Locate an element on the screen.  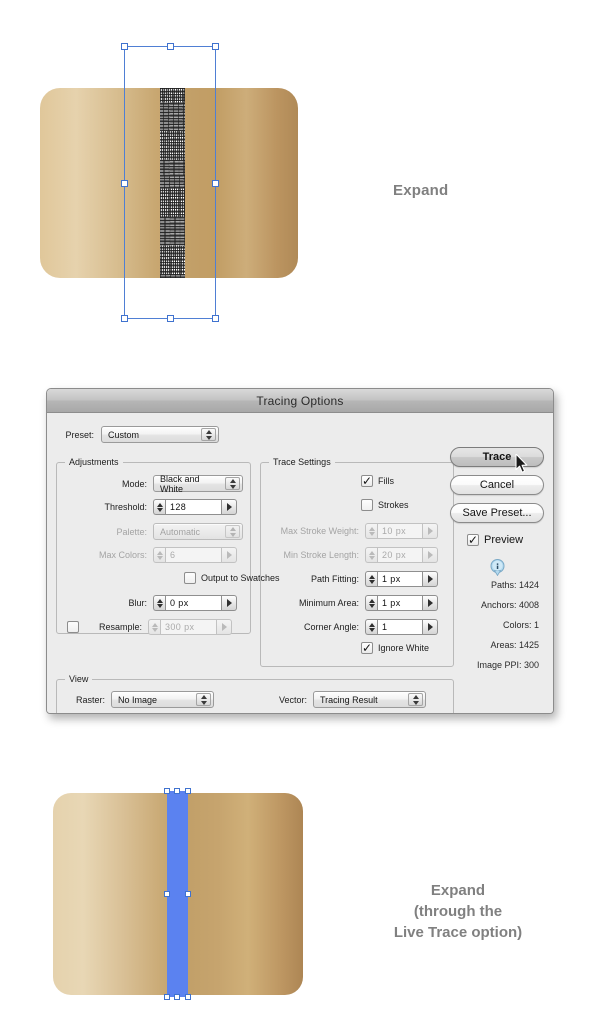
blur-stepper: 0 px is located at coordinates (195, 603).